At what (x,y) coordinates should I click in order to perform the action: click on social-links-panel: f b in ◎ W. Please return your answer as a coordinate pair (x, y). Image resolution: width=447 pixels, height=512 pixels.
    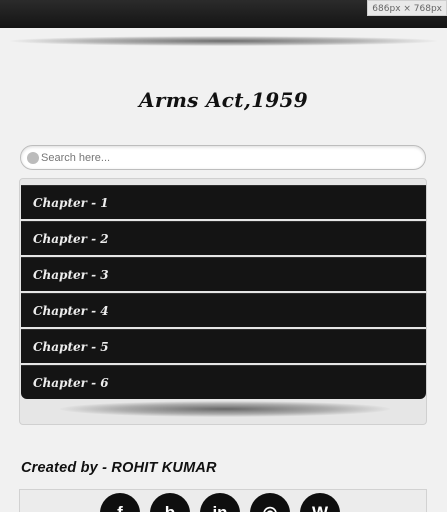
    Looking at the image, I should click on (223, 500).